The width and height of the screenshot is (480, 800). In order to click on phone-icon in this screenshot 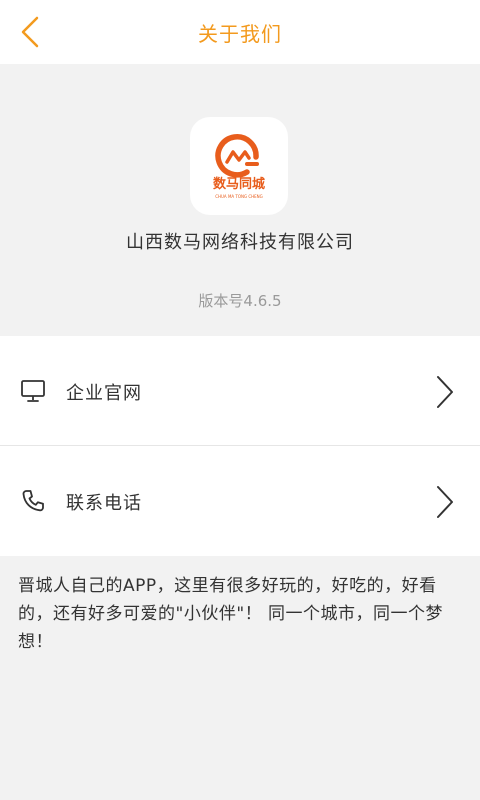, I will do `click(33, 501)`.